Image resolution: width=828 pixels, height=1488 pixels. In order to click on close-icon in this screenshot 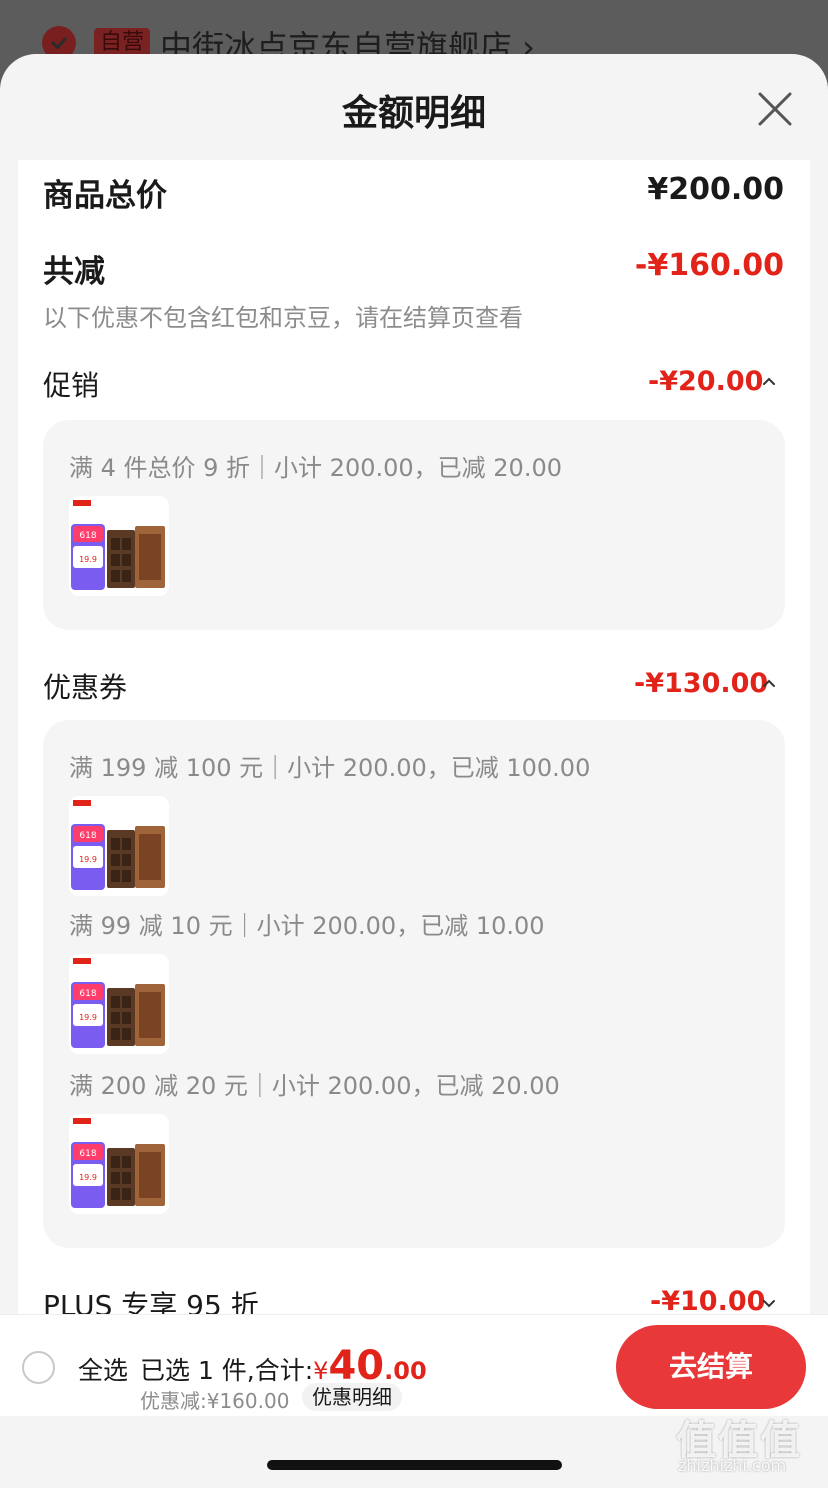, I will do `click(775, 109)`.